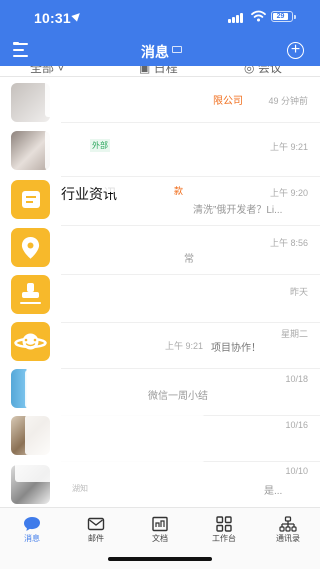 This screenshot has height=569, width=320. Describe the element at coordinates (288, 243) in the screenshot. I see `message-time-4: 上午 8:56` at that location.